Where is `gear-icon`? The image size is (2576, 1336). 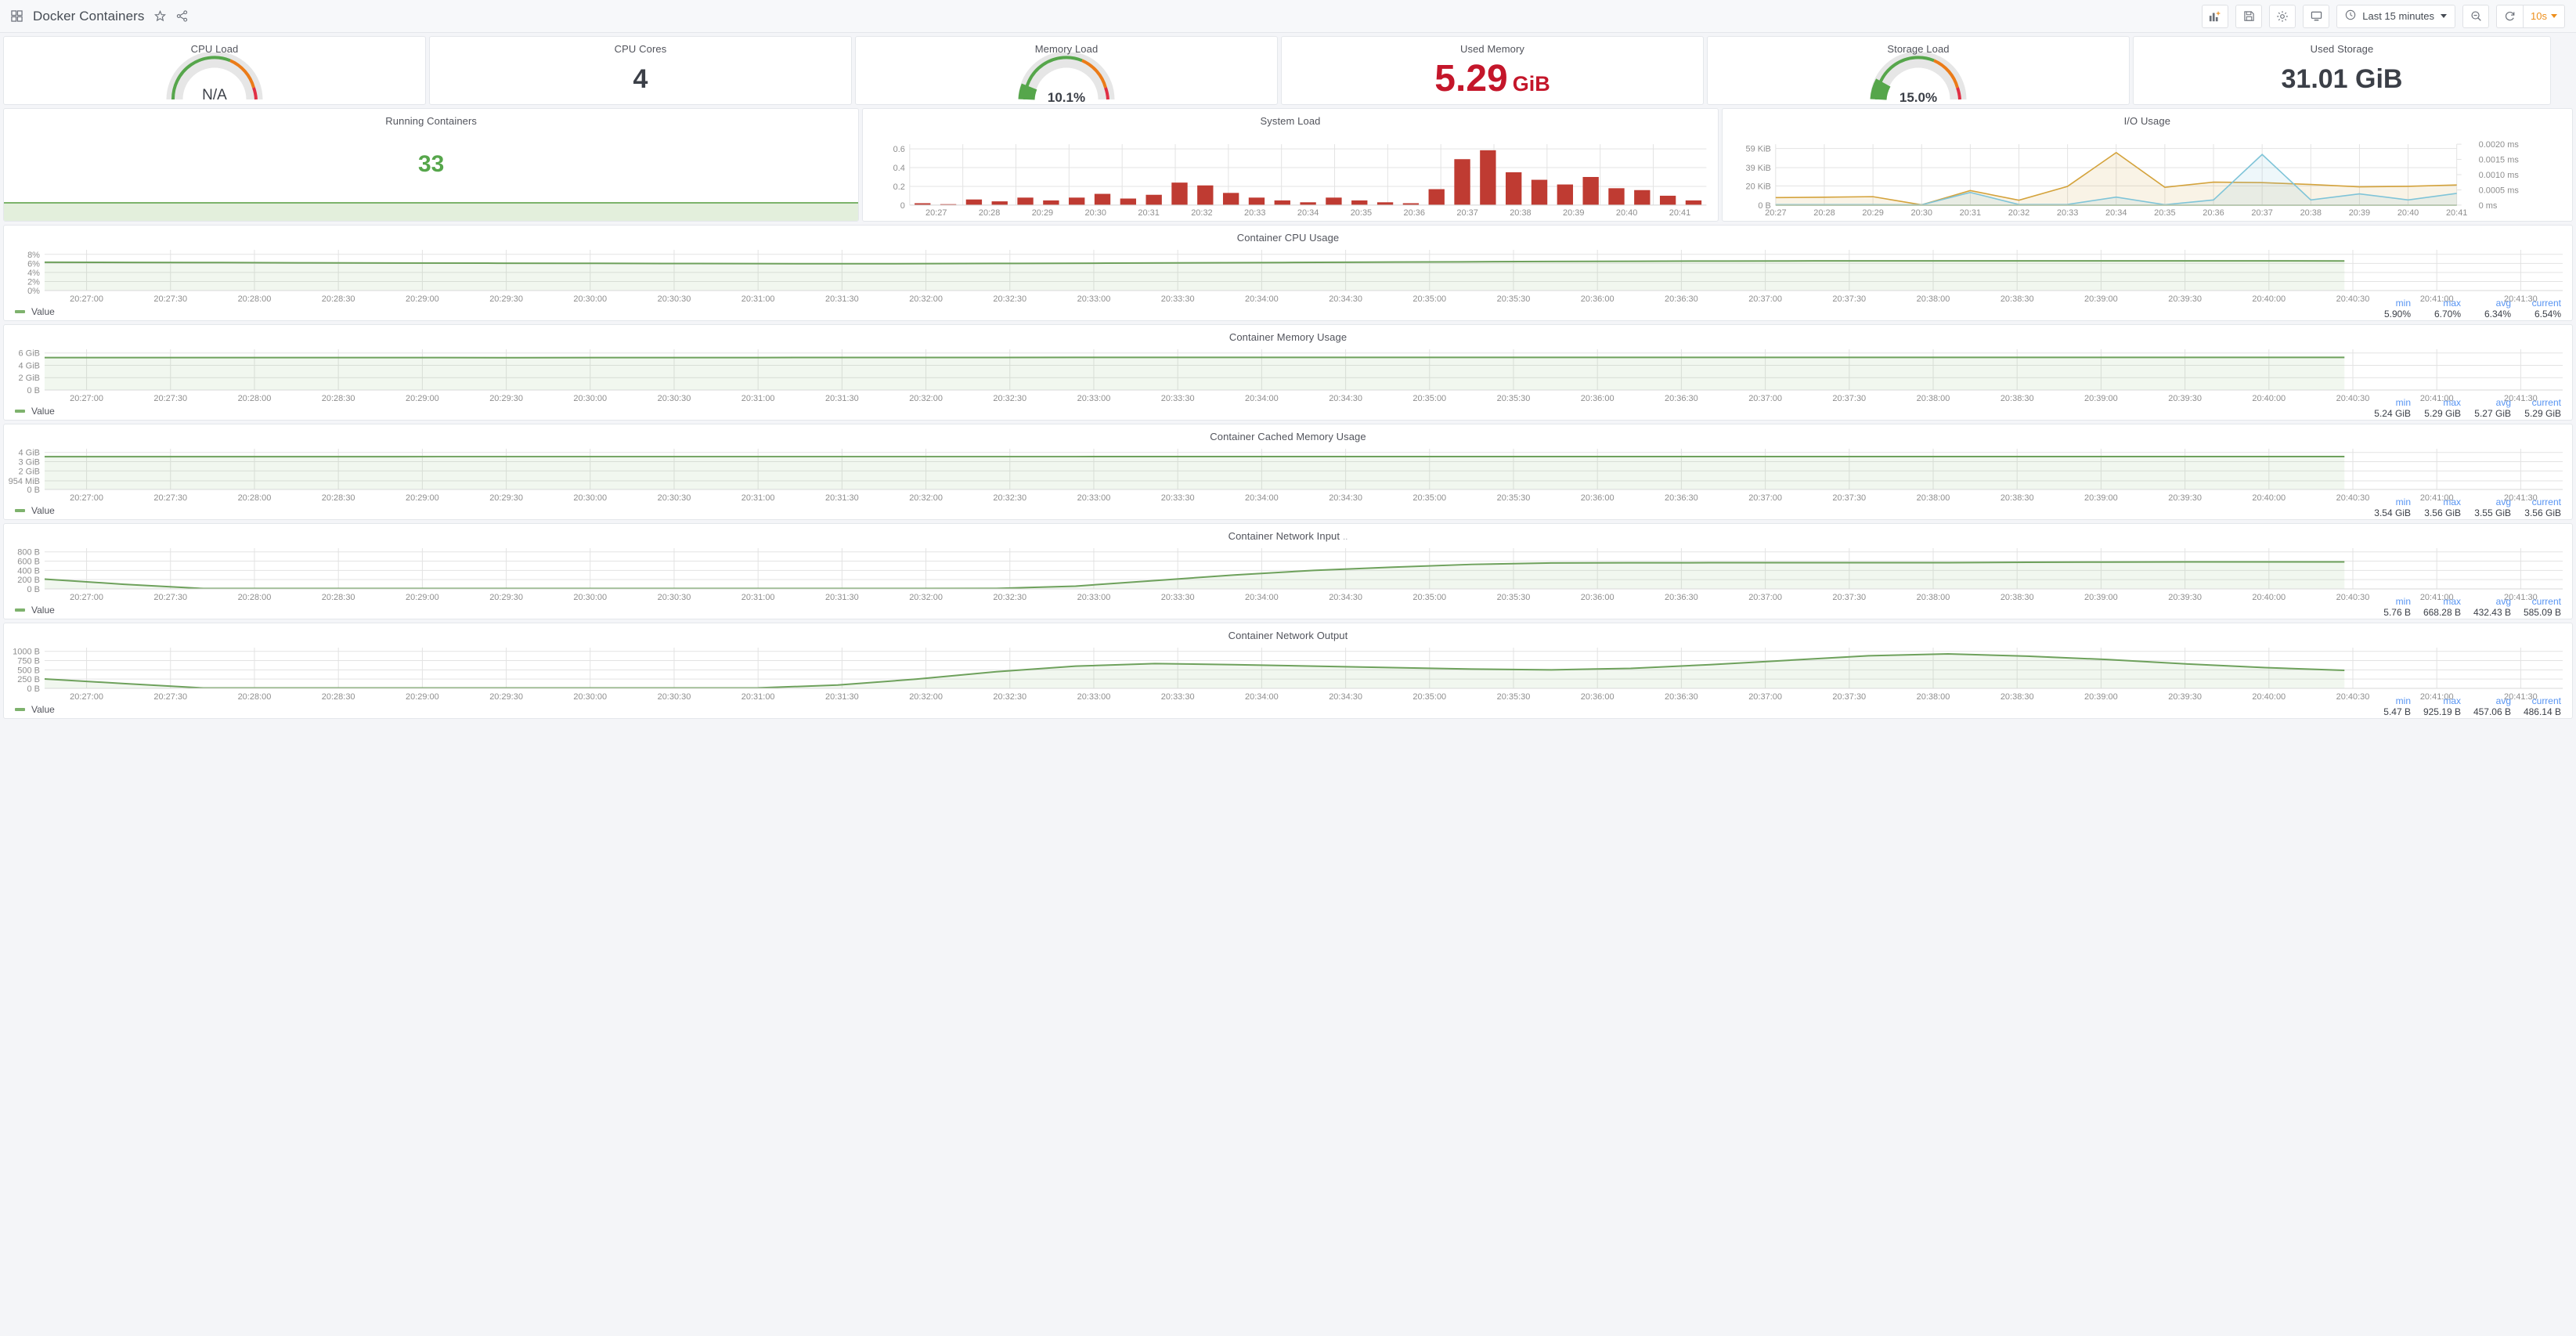 gear-icon is located at coordinates (2282, 16).